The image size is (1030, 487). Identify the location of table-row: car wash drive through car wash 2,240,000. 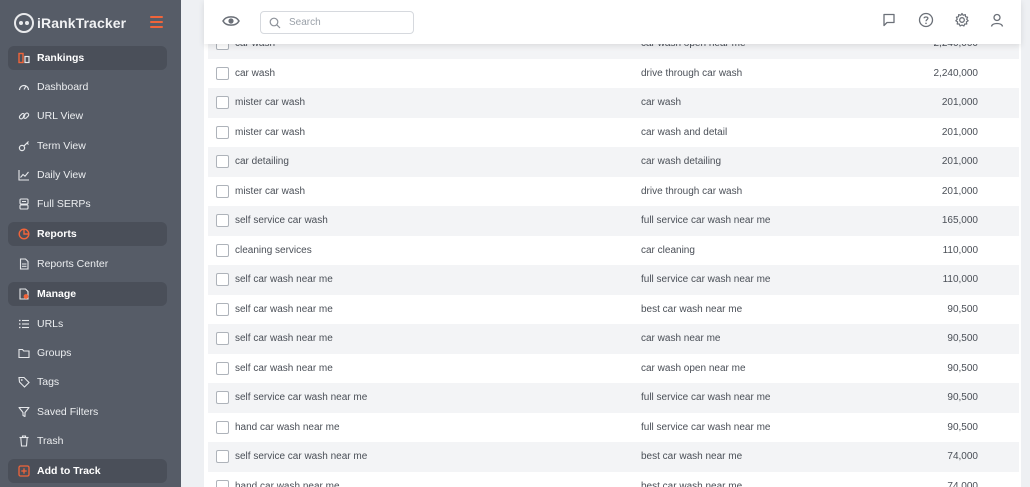
(613, 74).